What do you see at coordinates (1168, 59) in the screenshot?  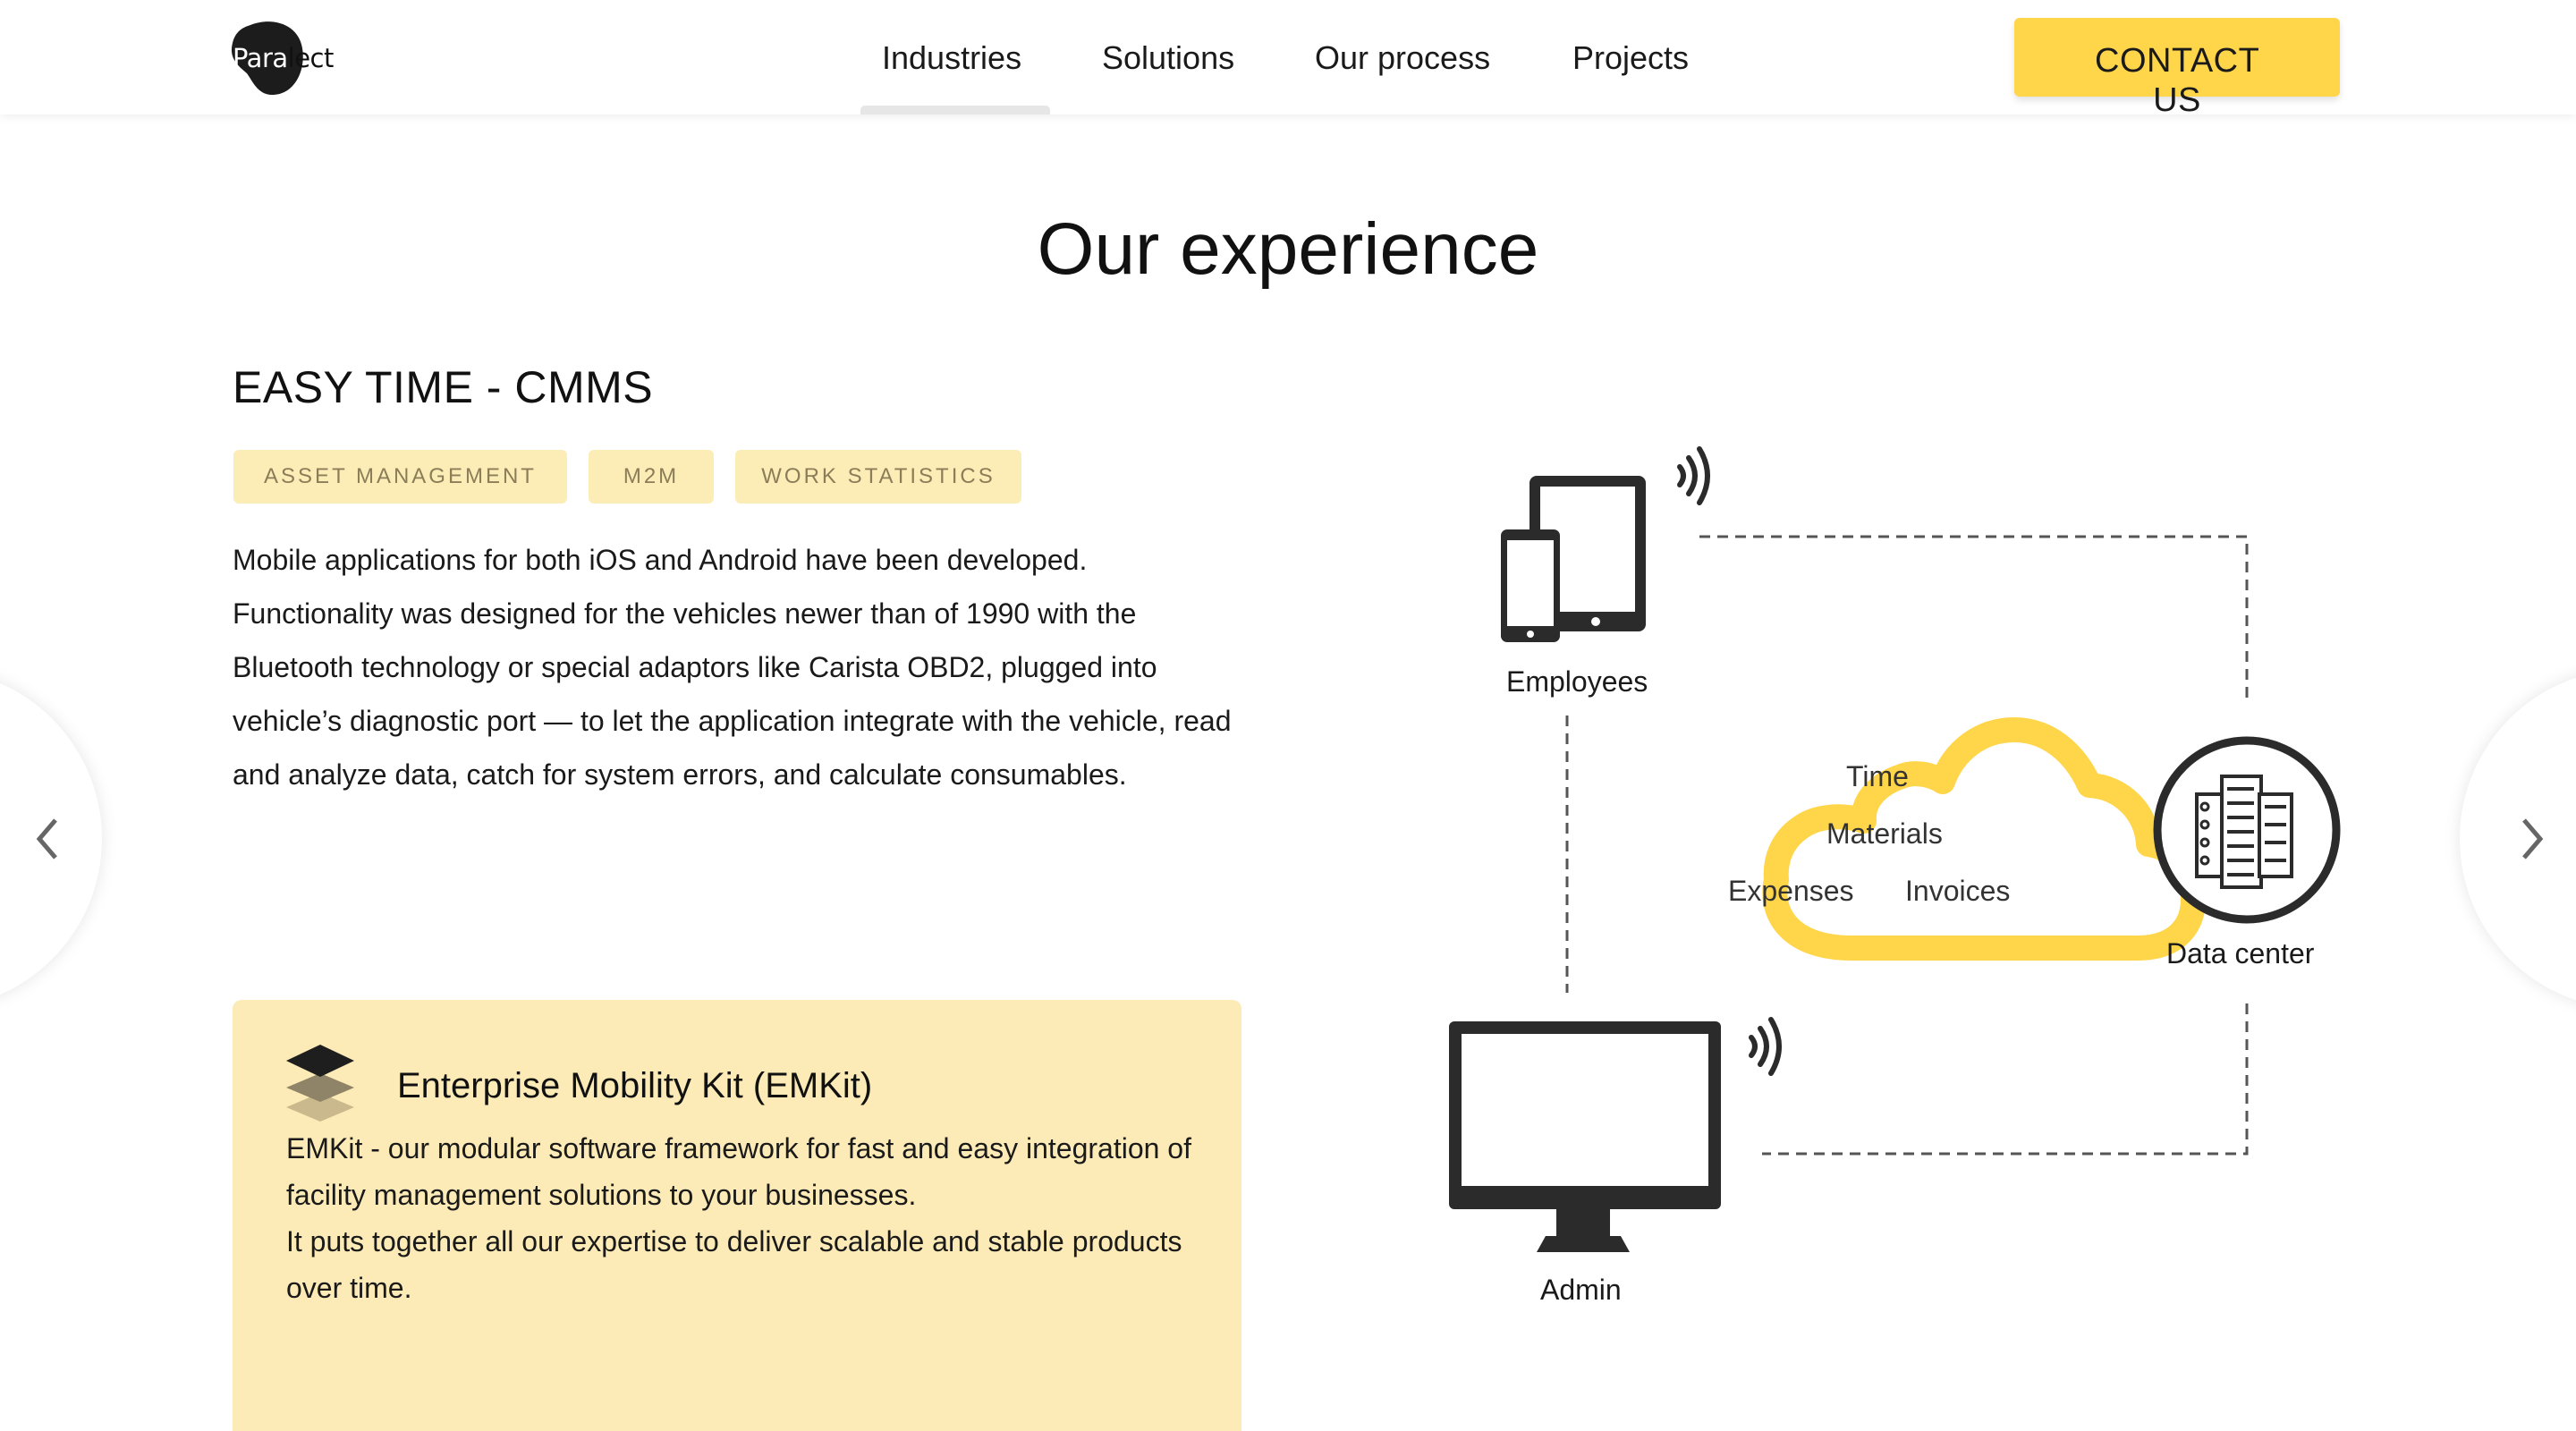 I see `nav-item-solutions: Solutions` at bounding box center [1168, 59].